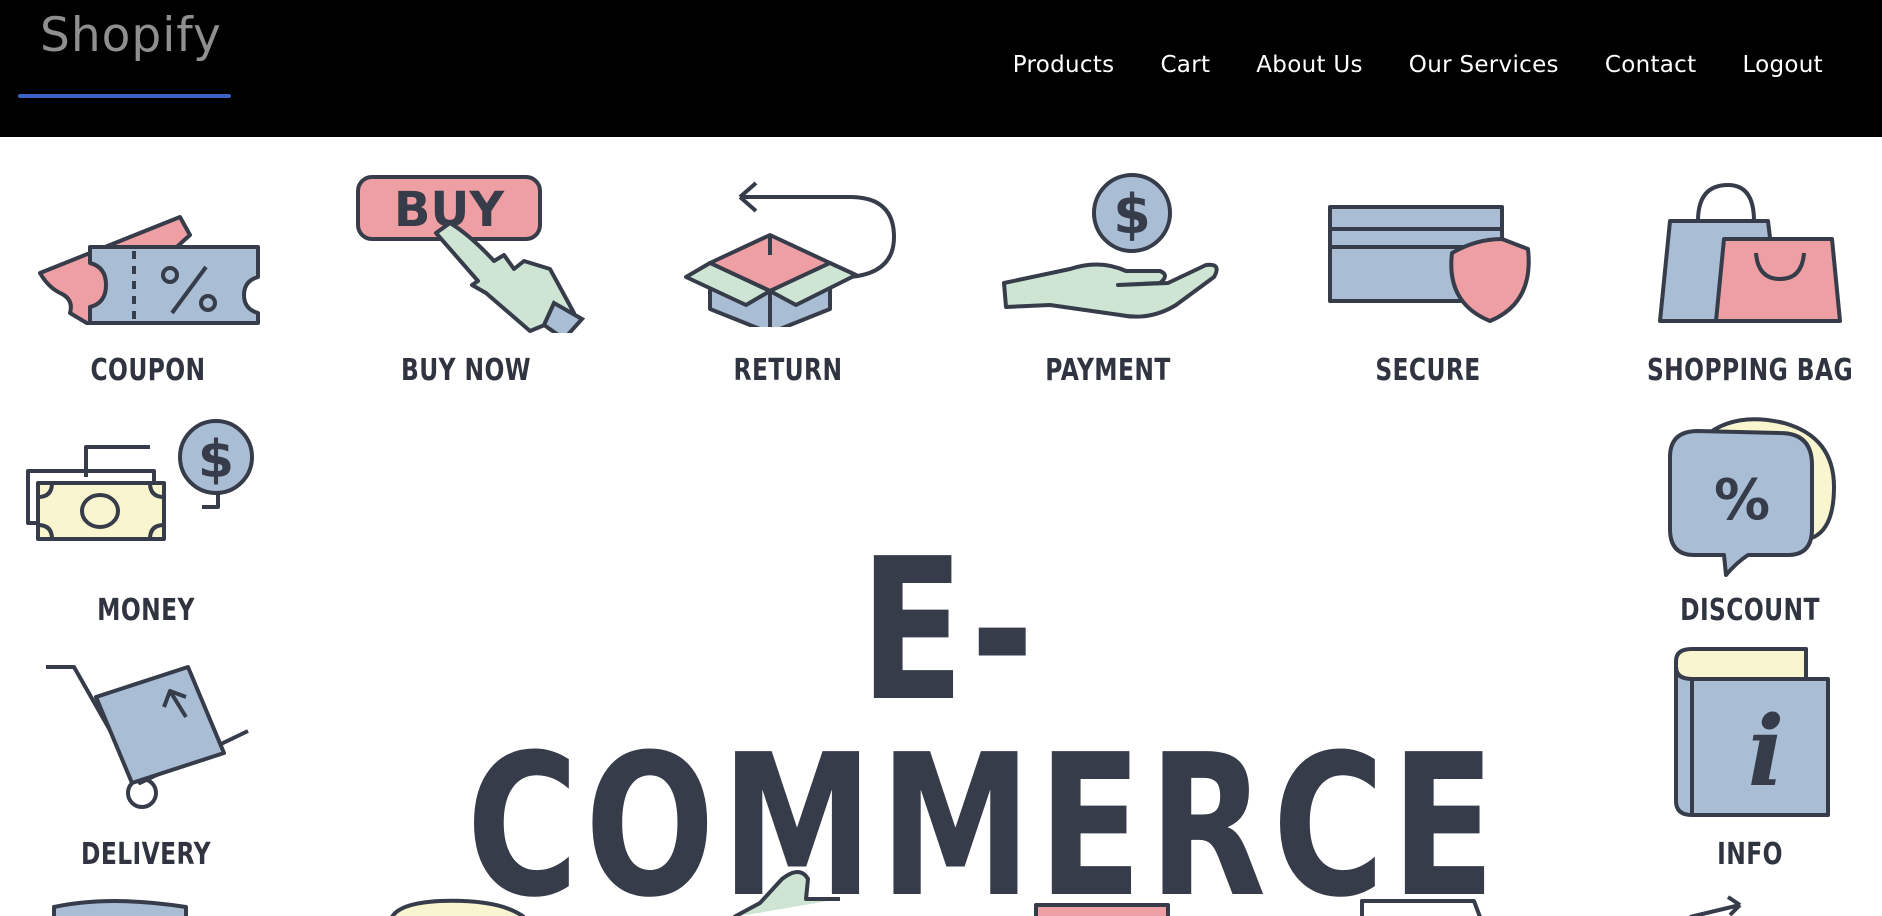 Image resolution: width=1882 pixels, height=916 pixels. What do you see at coordinates (1110, 246) in the screenshot?
I see `payment-hand-icon: $` at bounding box center [1110, 246].